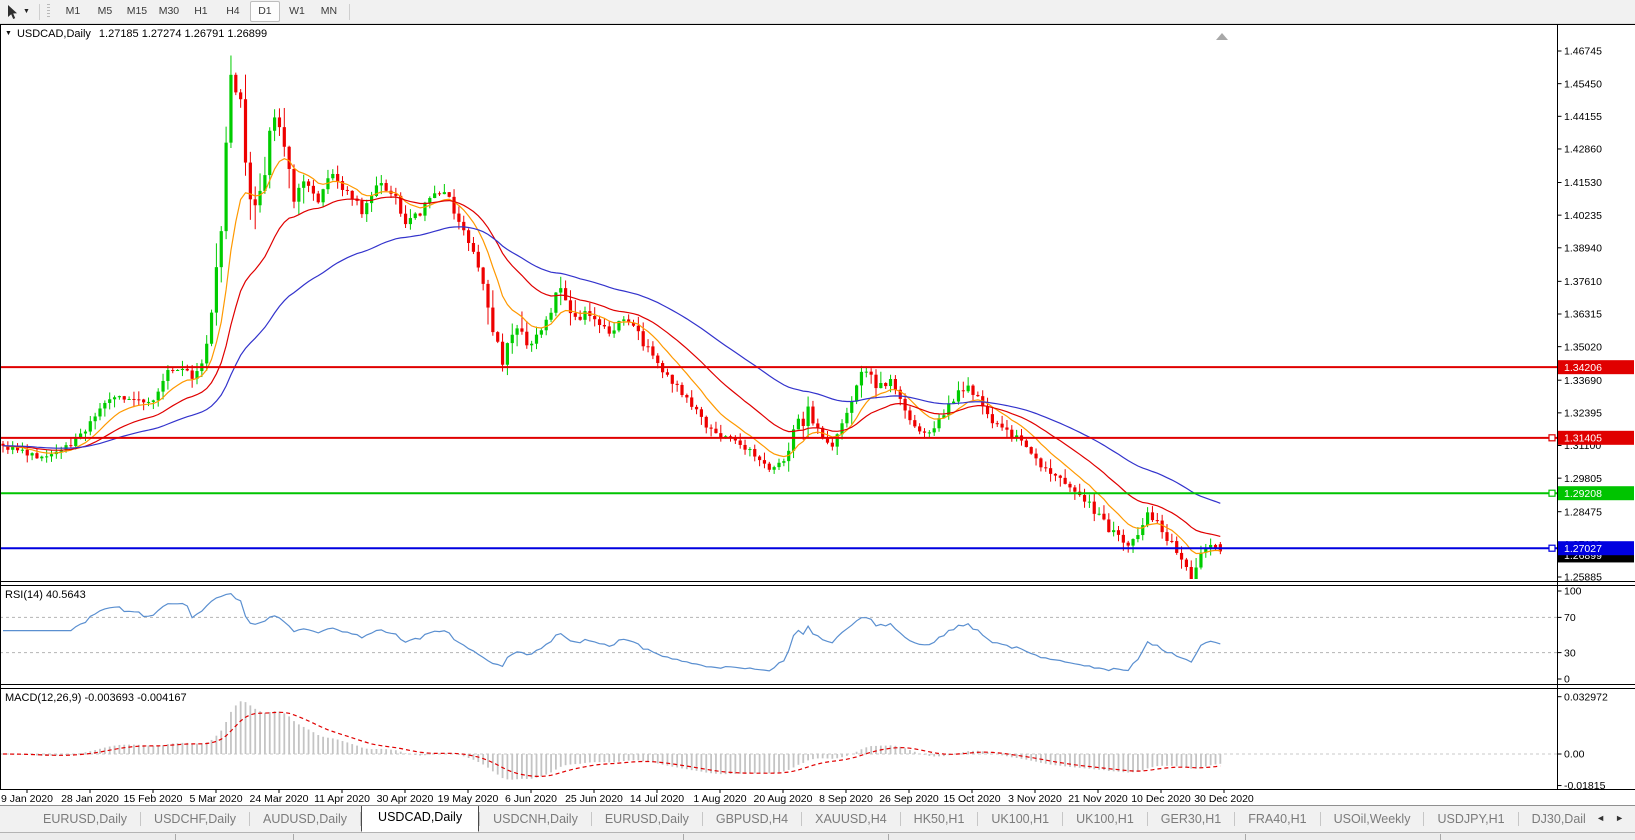  Describe the element at coordinates (719, 799) in the screenshot. I see `svg-text: 1 Aug 2020` at that location.